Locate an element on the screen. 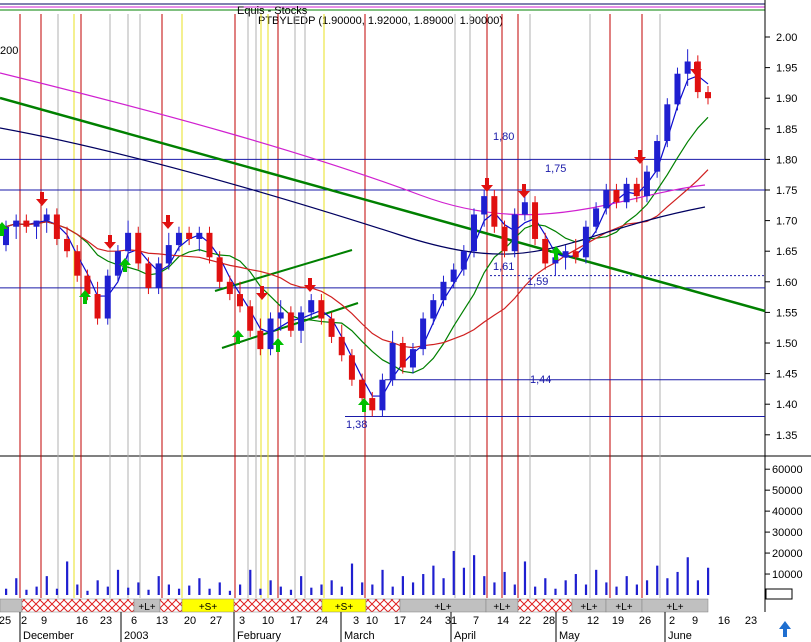  price-tick-label: 1.70 is located at coordinates (786, 222).